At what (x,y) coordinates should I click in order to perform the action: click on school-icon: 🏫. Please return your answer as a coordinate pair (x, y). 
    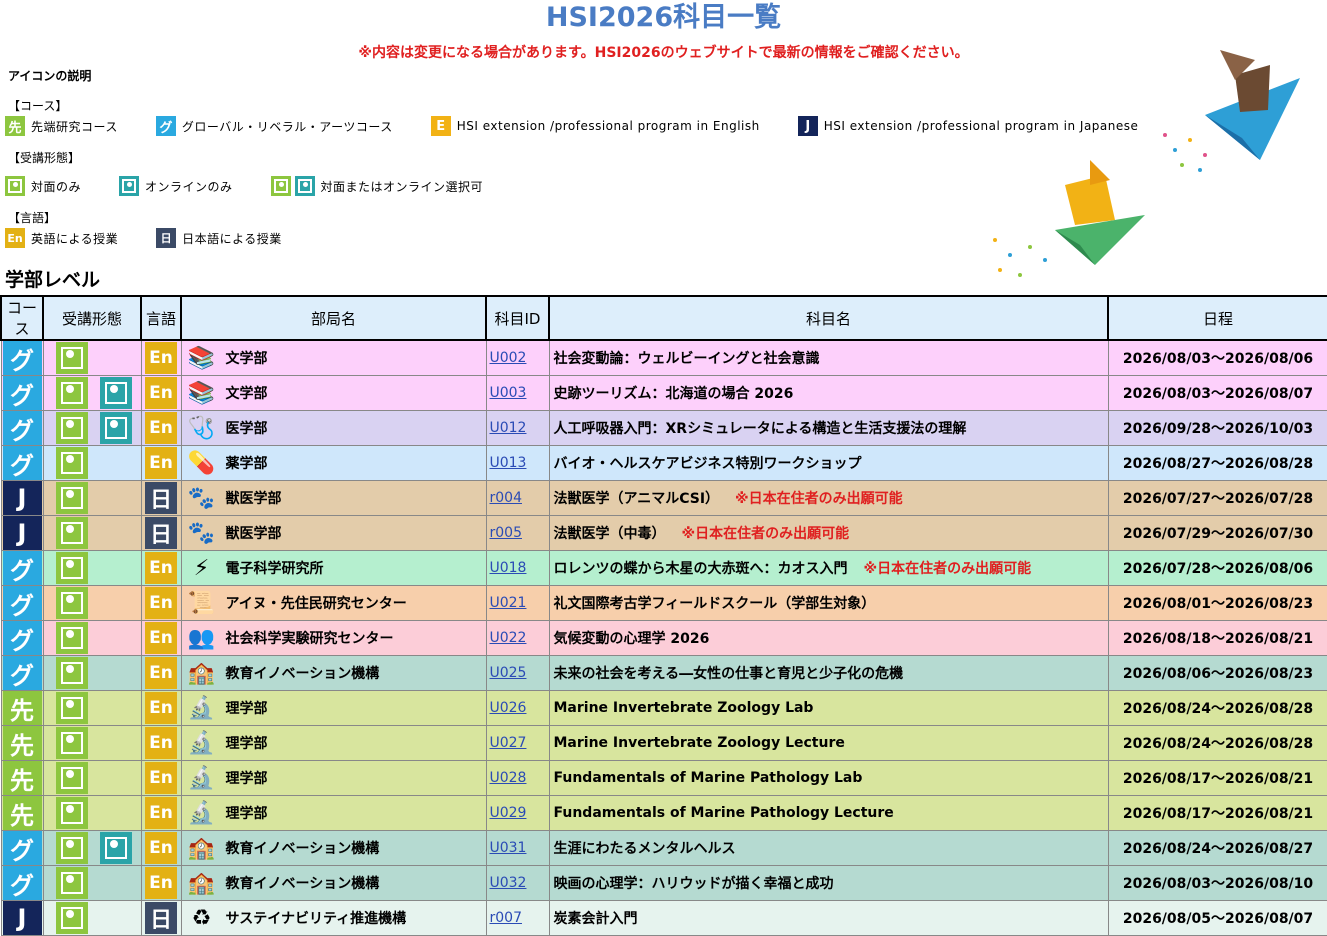
    Looking at the image, I should click on (201, 883).